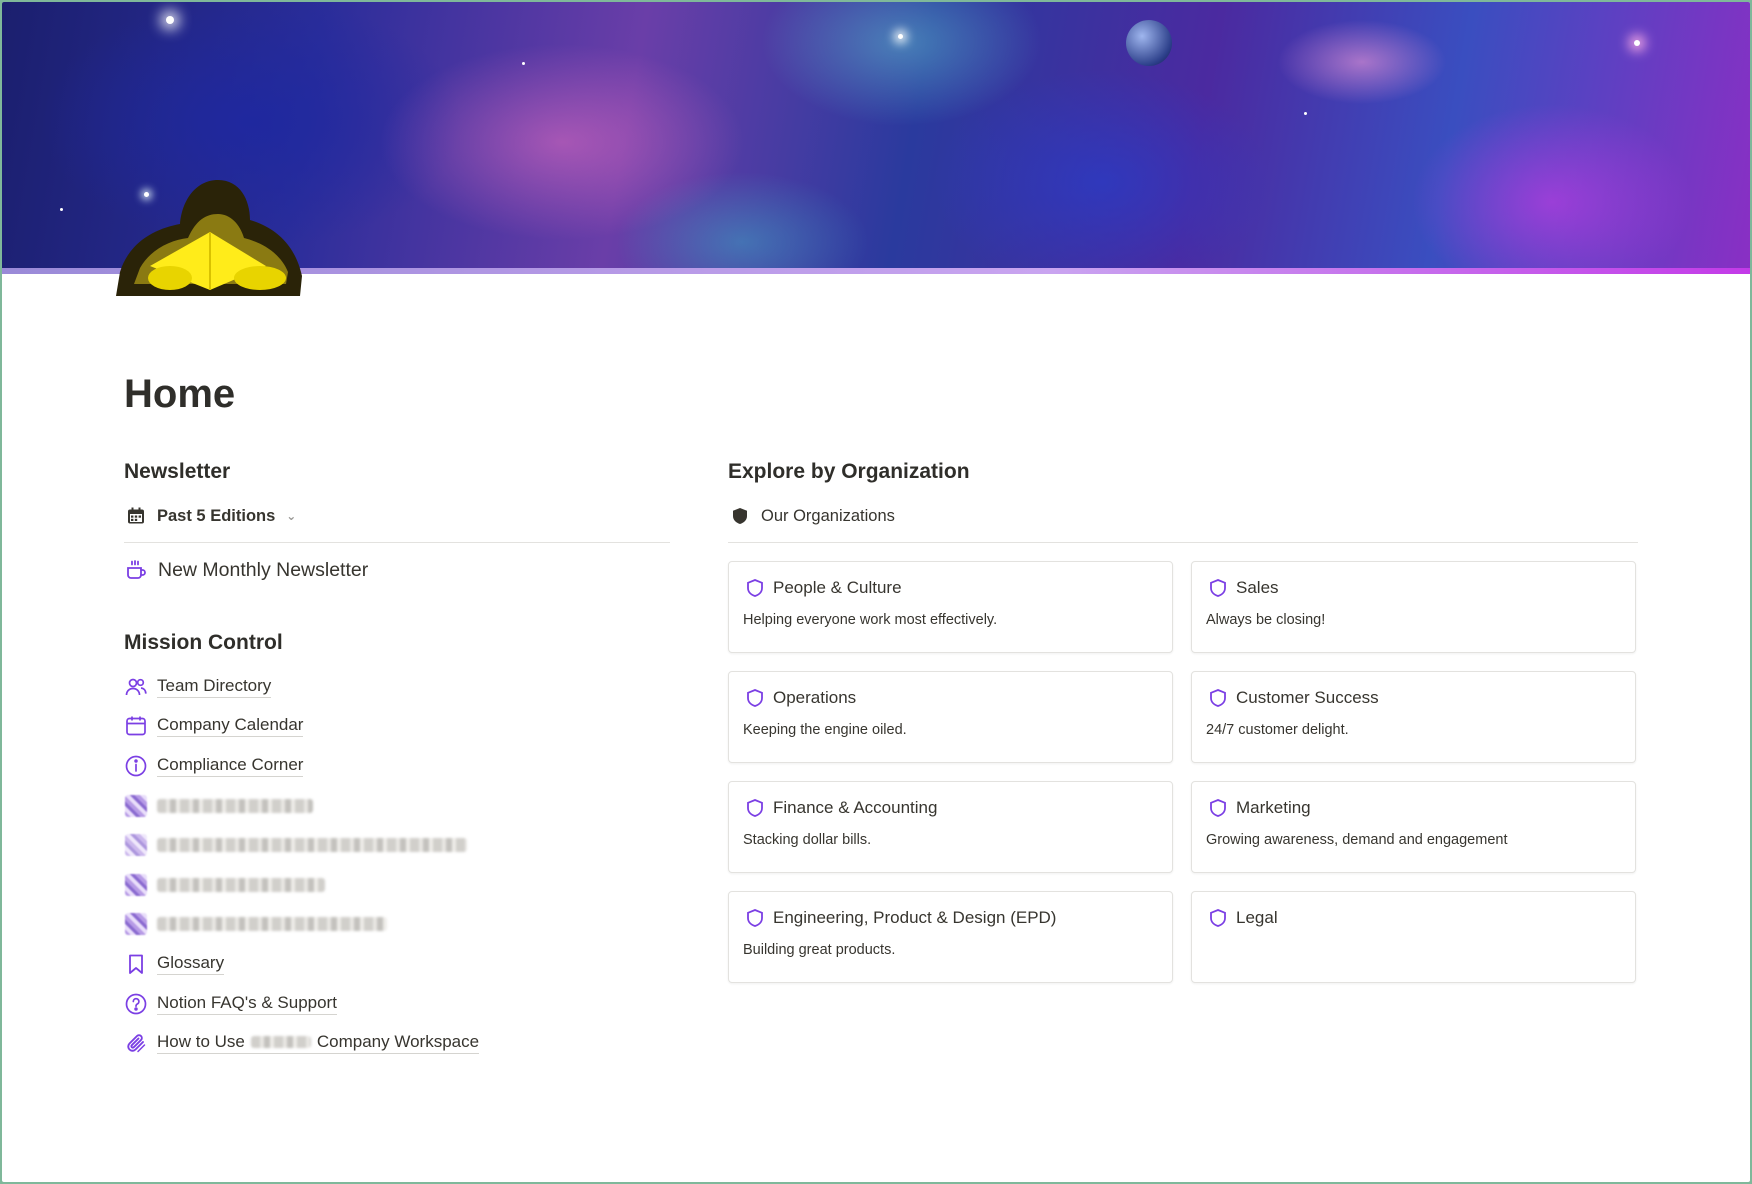  I want to click on coffee-cup-icon, so click(136, 570).